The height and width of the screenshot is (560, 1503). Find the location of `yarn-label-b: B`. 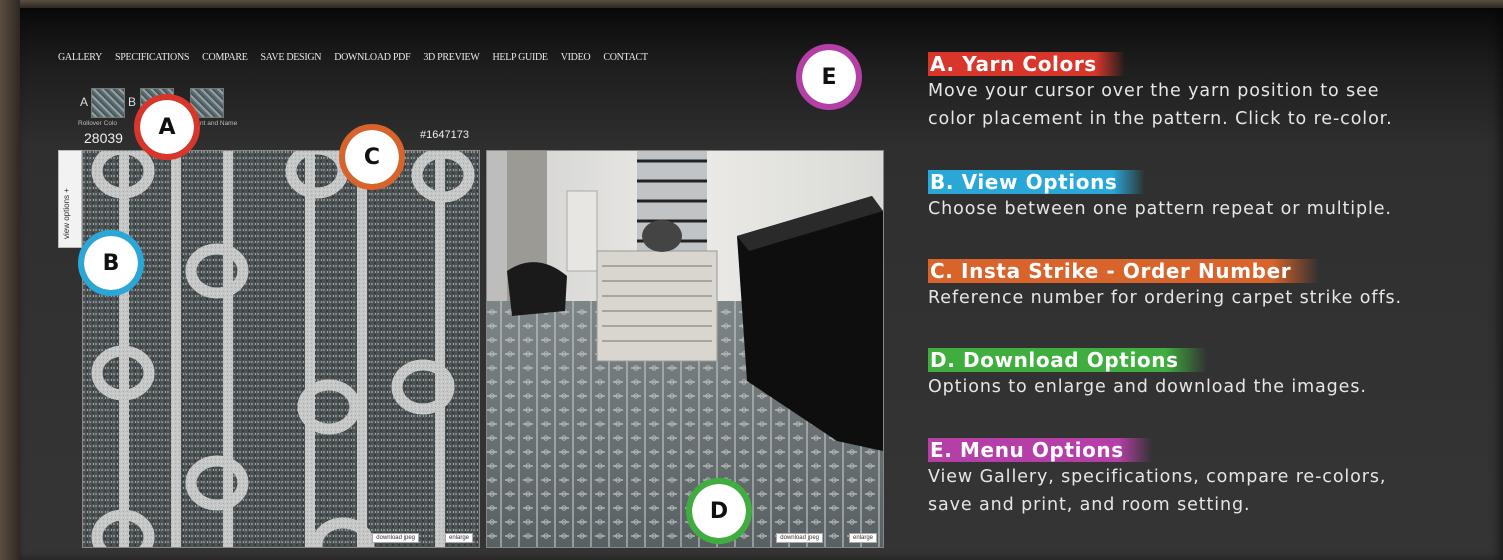

yarn-label-b: B is located at coordinates (132, 102).